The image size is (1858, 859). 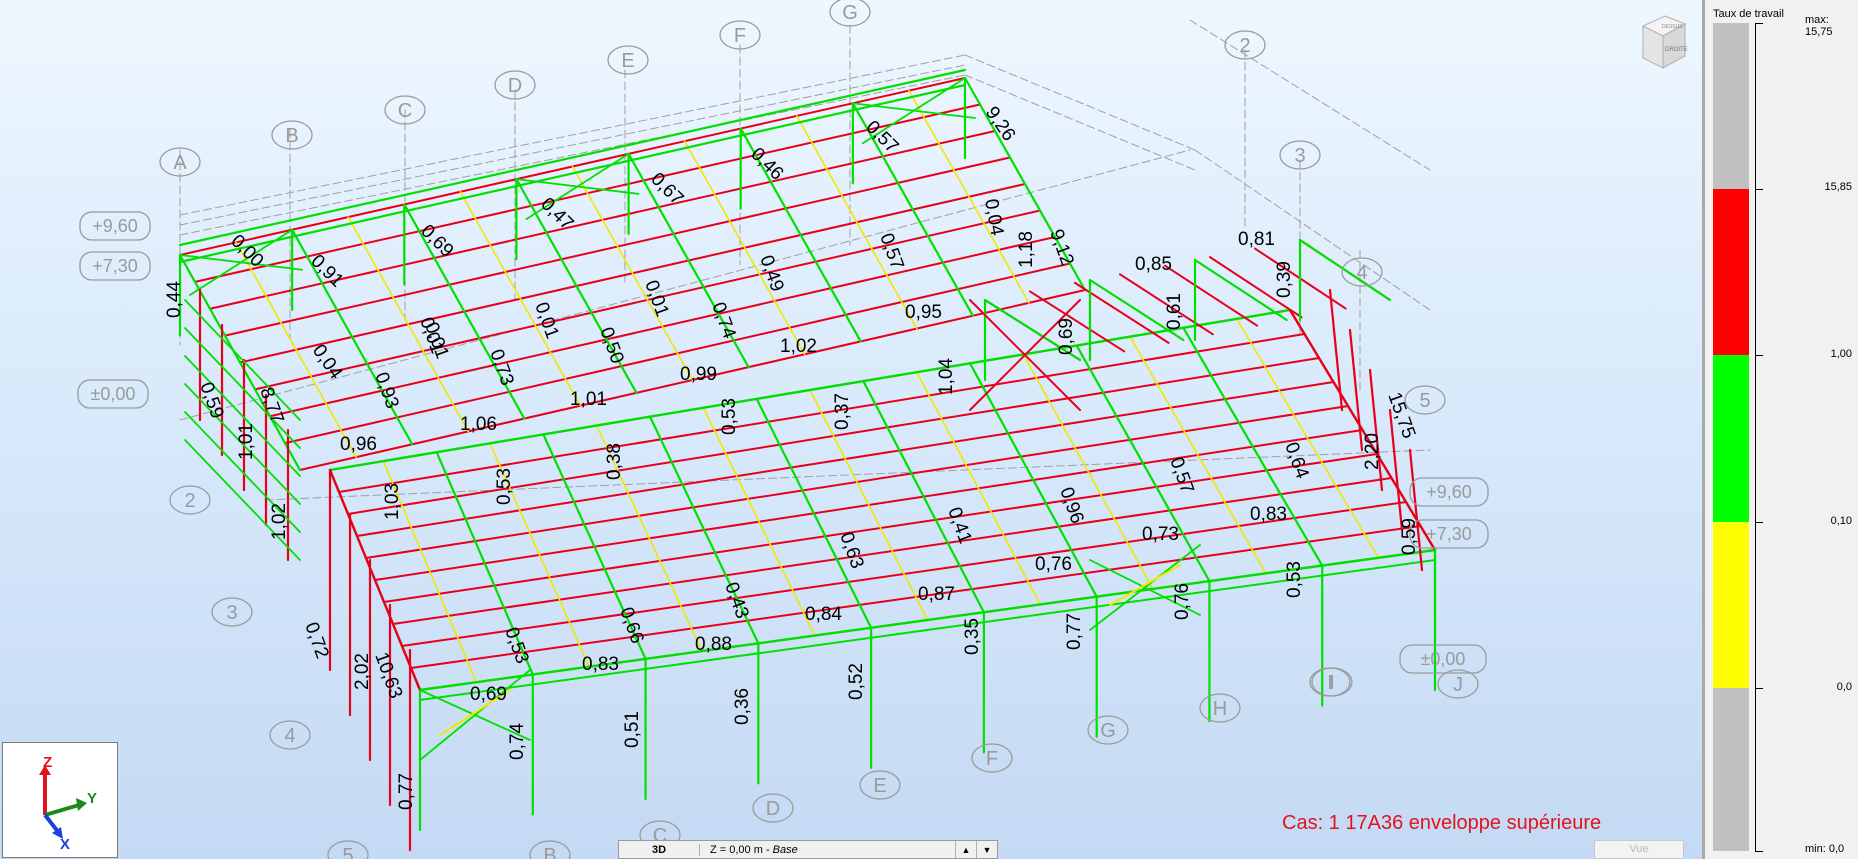 I want to click on stress-ratio-value: 0,93, so click(x=386, y=391).